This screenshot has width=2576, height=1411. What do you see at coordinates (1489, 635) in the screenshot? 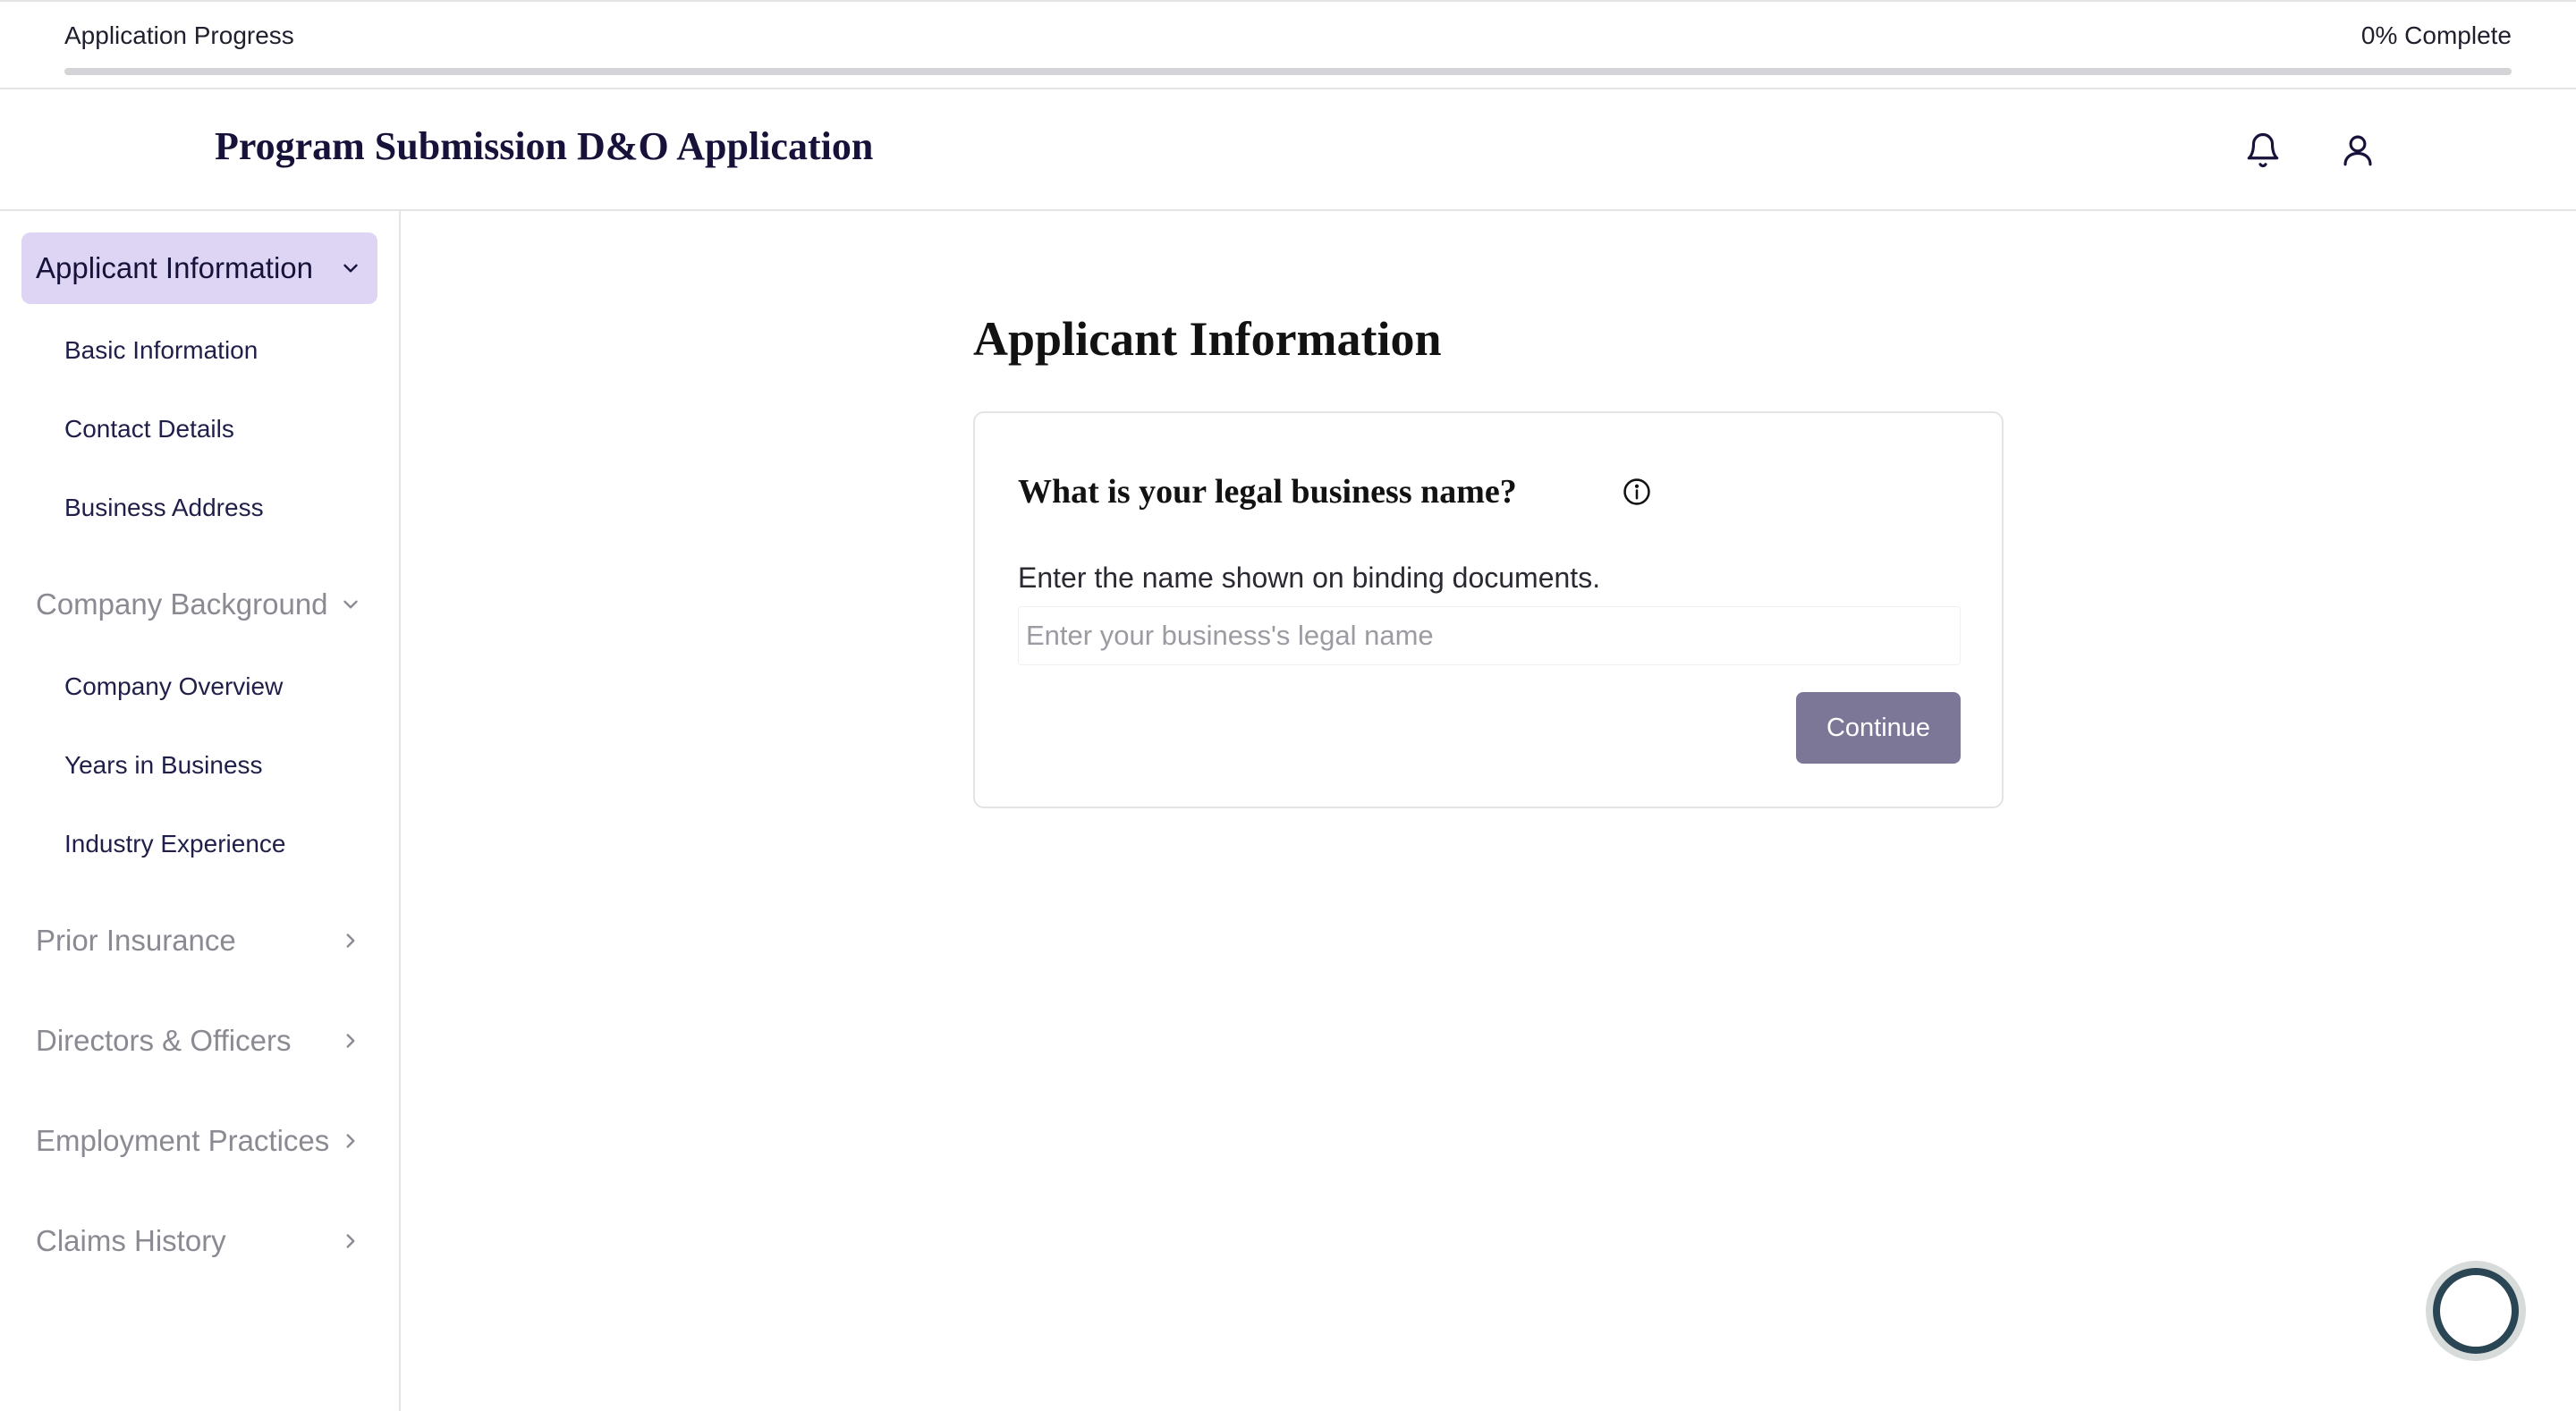
I see `legal-business-name-input` at bounding box center [1489, 635].